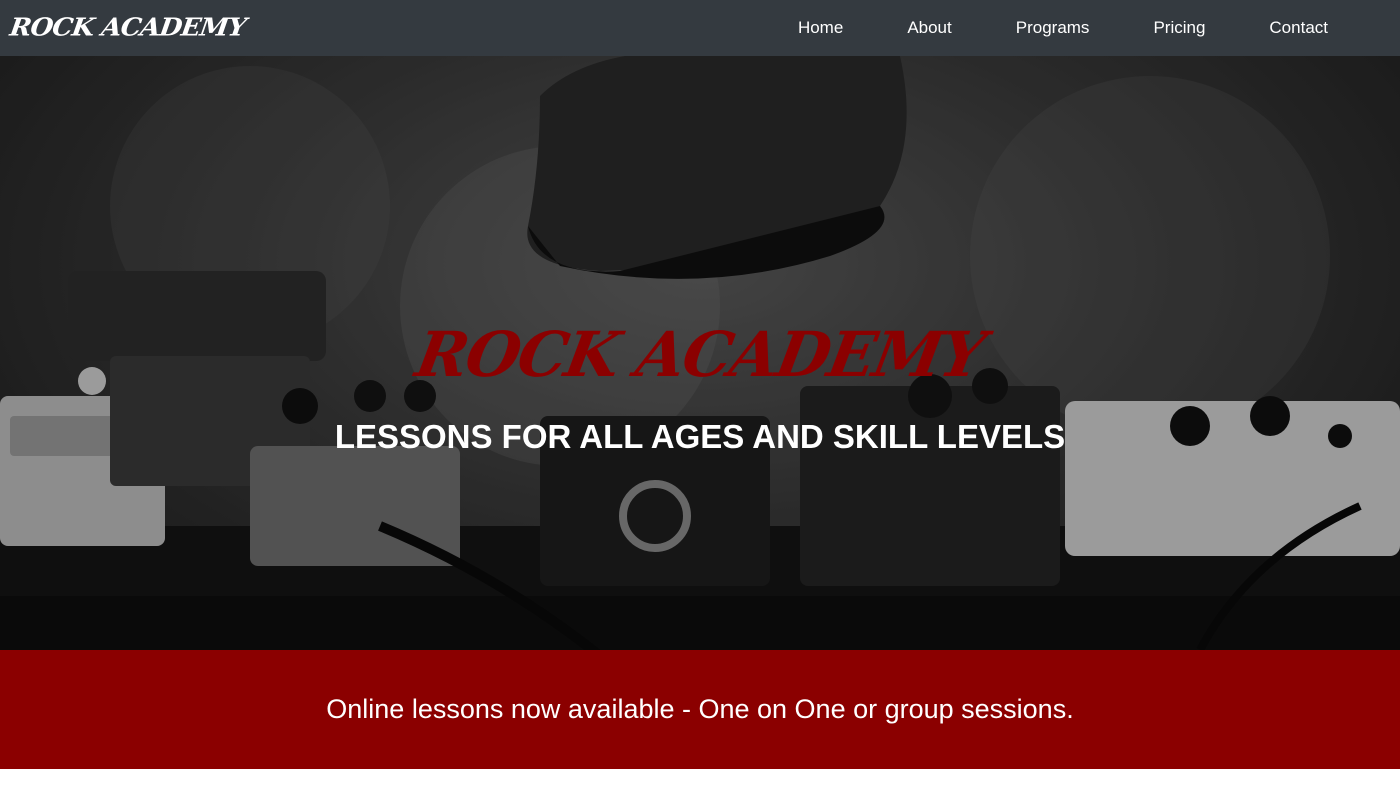 The width and height of the screenshot is (1400, 812). I want to click on hero-title: Rock Academy, so click(700, 354).